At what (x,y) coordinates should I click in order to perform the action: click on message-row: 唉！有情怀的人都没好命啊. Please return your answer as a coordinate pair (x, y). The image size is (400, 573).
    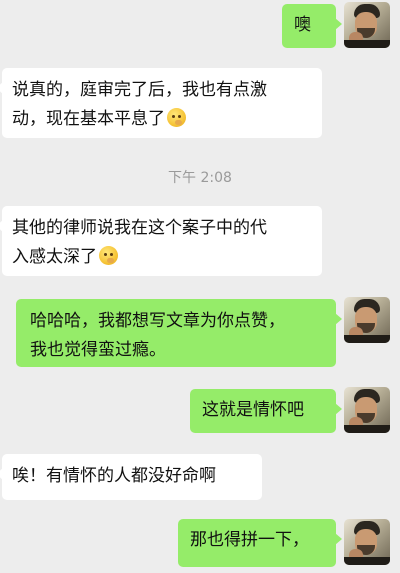
    Looking at the image, I should click on (200, 477).